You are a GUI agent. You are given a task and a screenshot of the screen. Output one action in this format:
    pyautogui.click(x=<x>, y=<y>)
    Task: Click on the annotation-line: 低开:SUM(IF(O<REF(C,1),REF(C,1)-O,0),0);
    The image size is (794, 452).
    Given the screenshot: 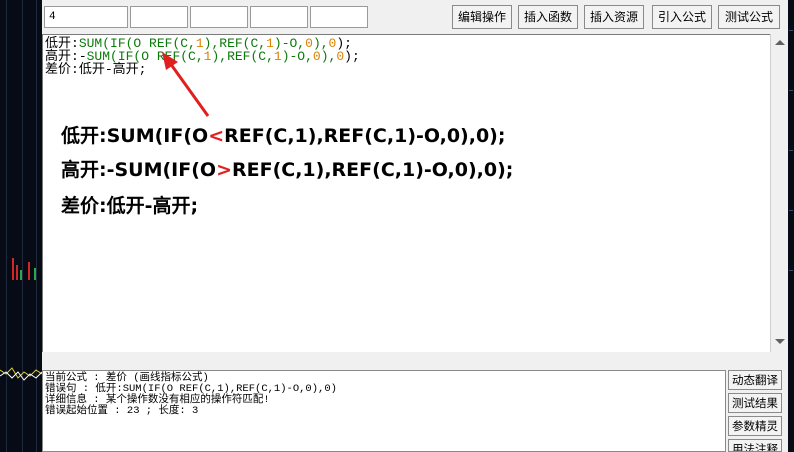 What is the action you would take?
    pyautogui.click(x=283, y=134)
    